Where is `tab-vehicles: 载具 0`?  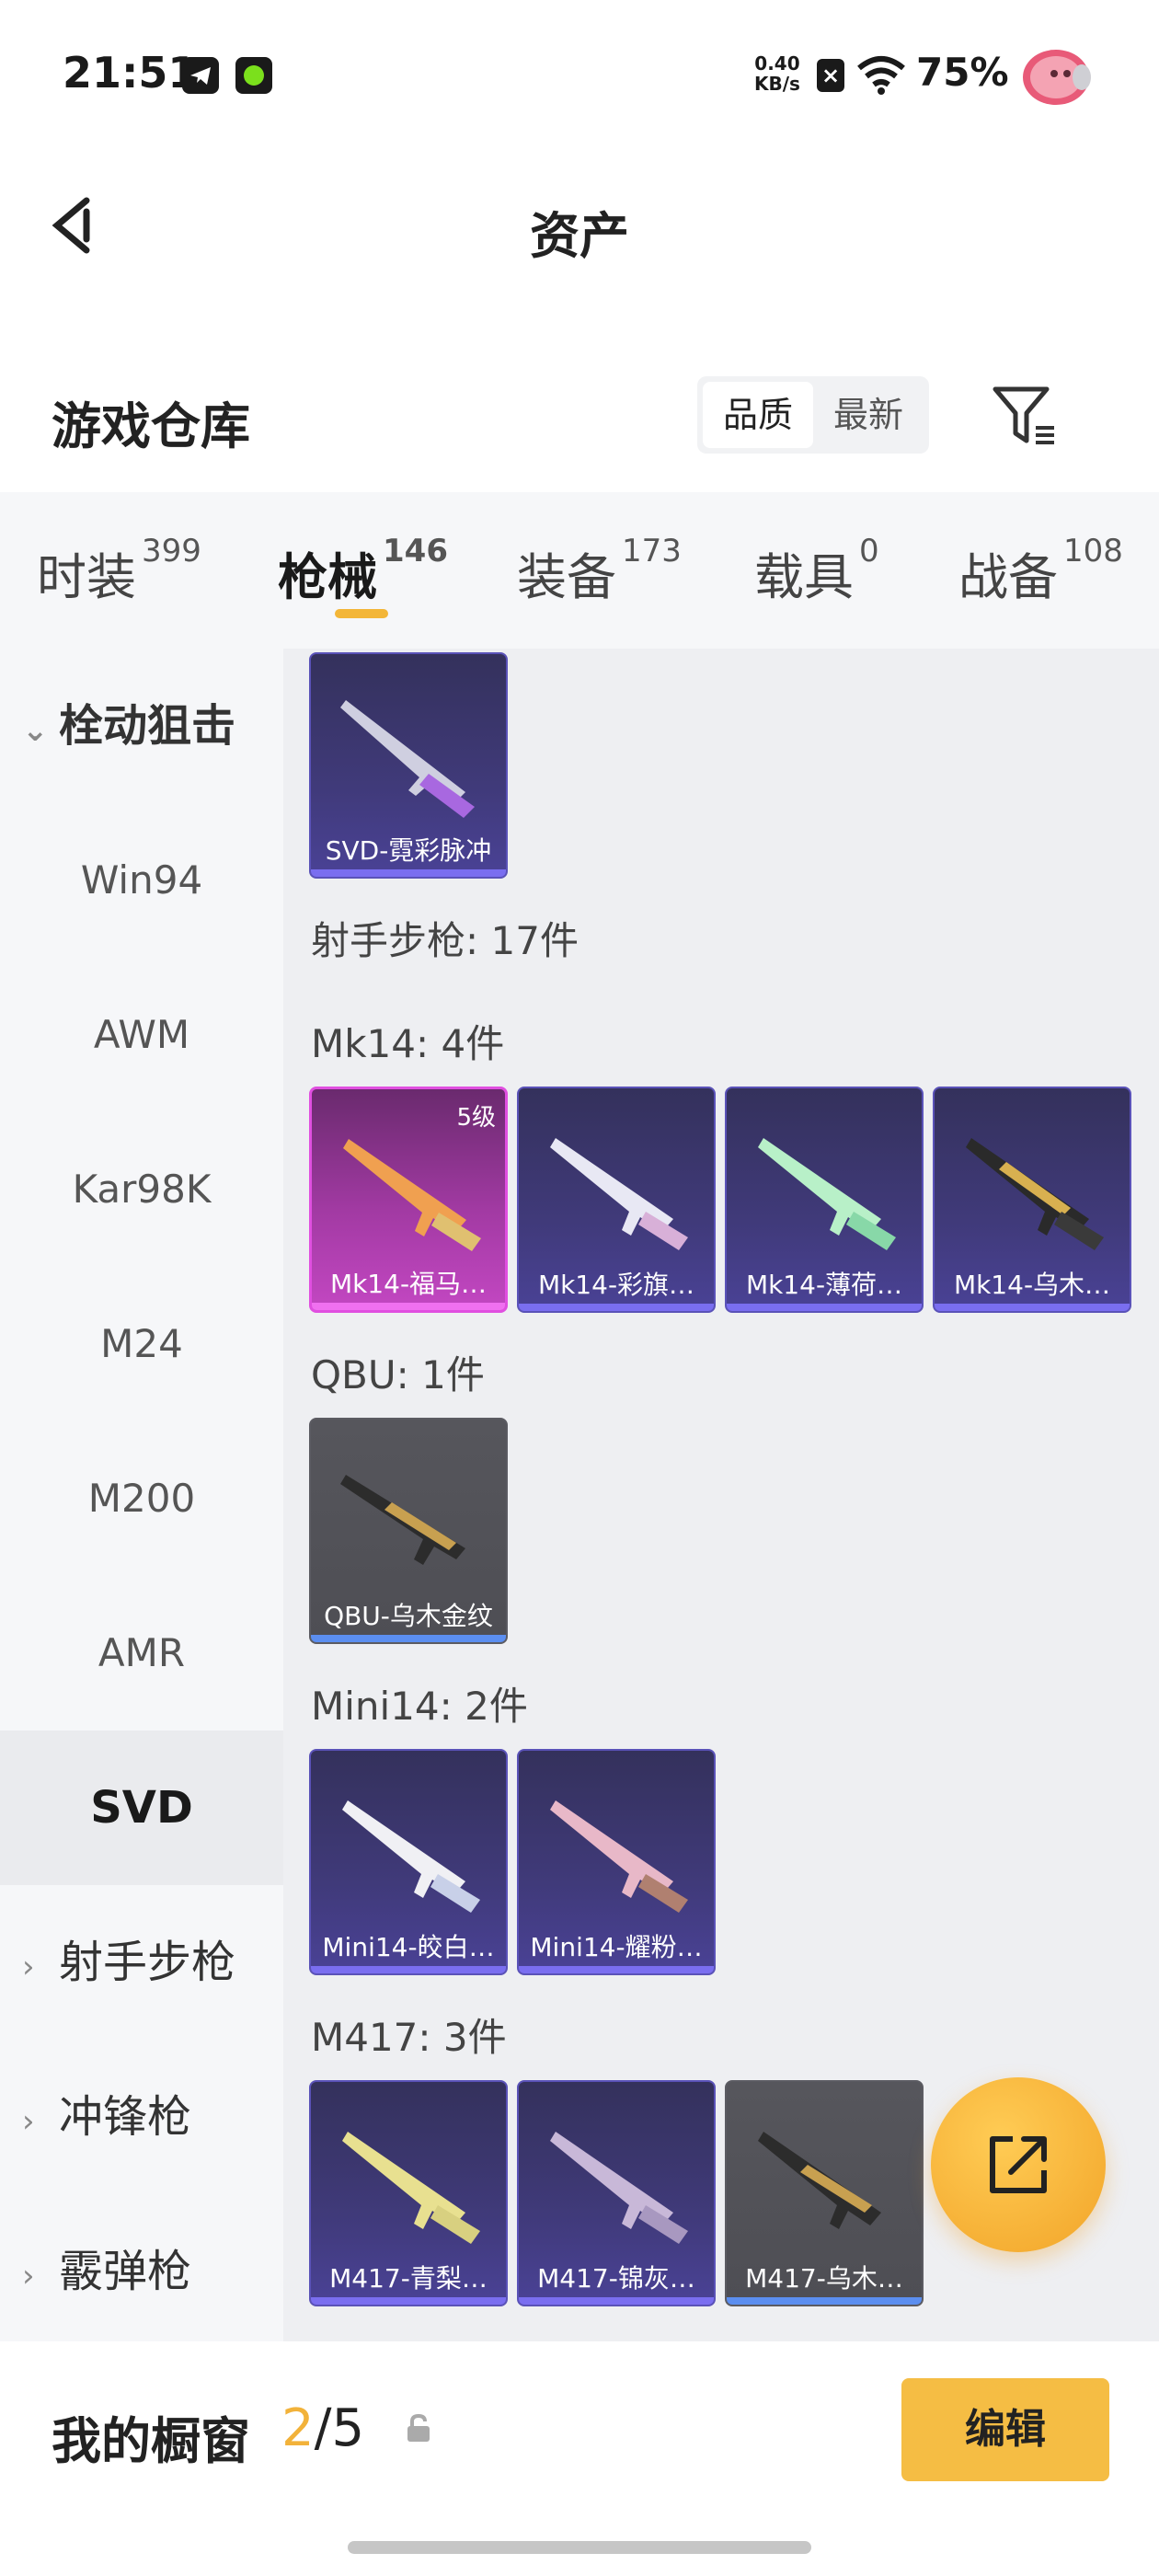 tab-vehicles: 载具 0 is located at coordinates (816, 571).